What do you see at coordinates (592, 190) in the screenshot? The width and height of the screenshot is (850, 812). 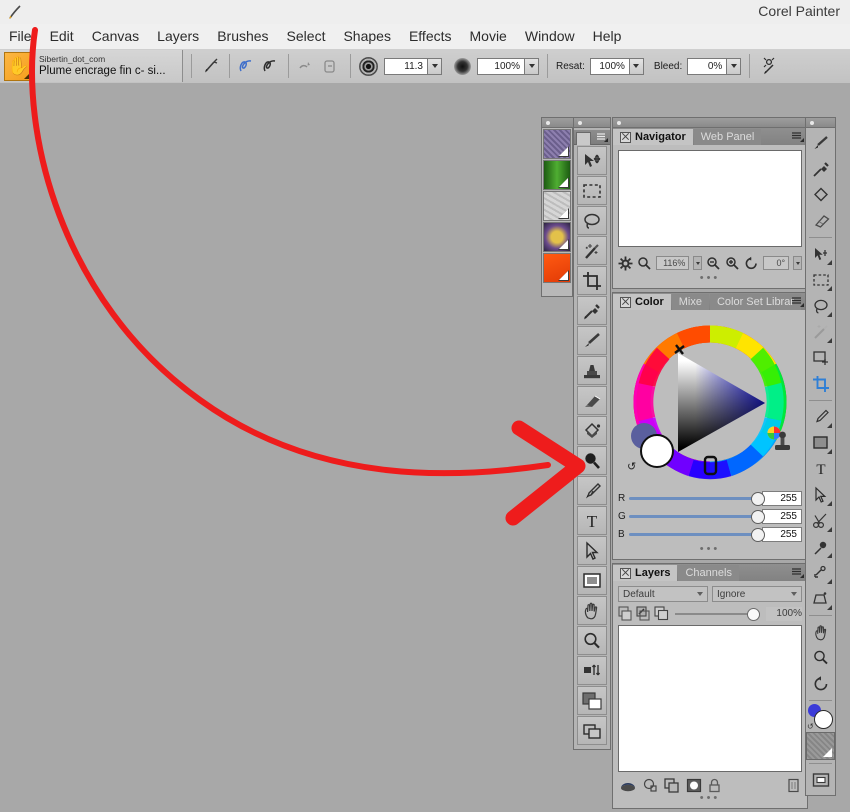 I see `rectangular-selection-tool` at bounding box center [592, 190].